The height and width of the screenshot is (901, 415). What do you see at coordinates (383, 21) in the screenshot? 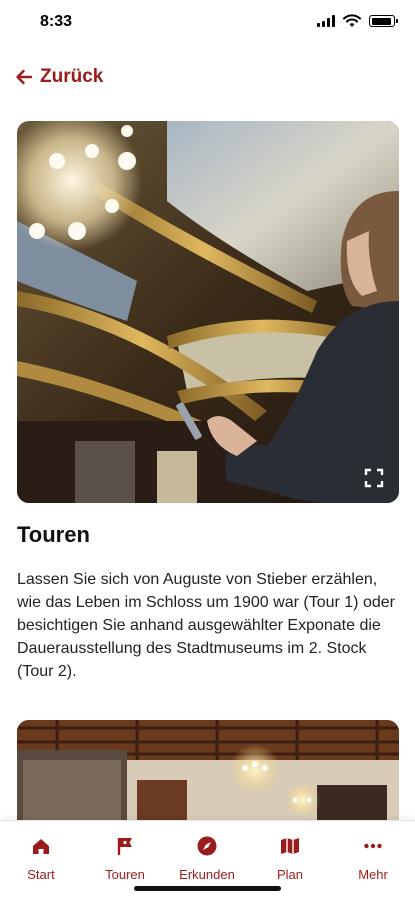
I see `battery-icon` at bounding box center [383, 21].